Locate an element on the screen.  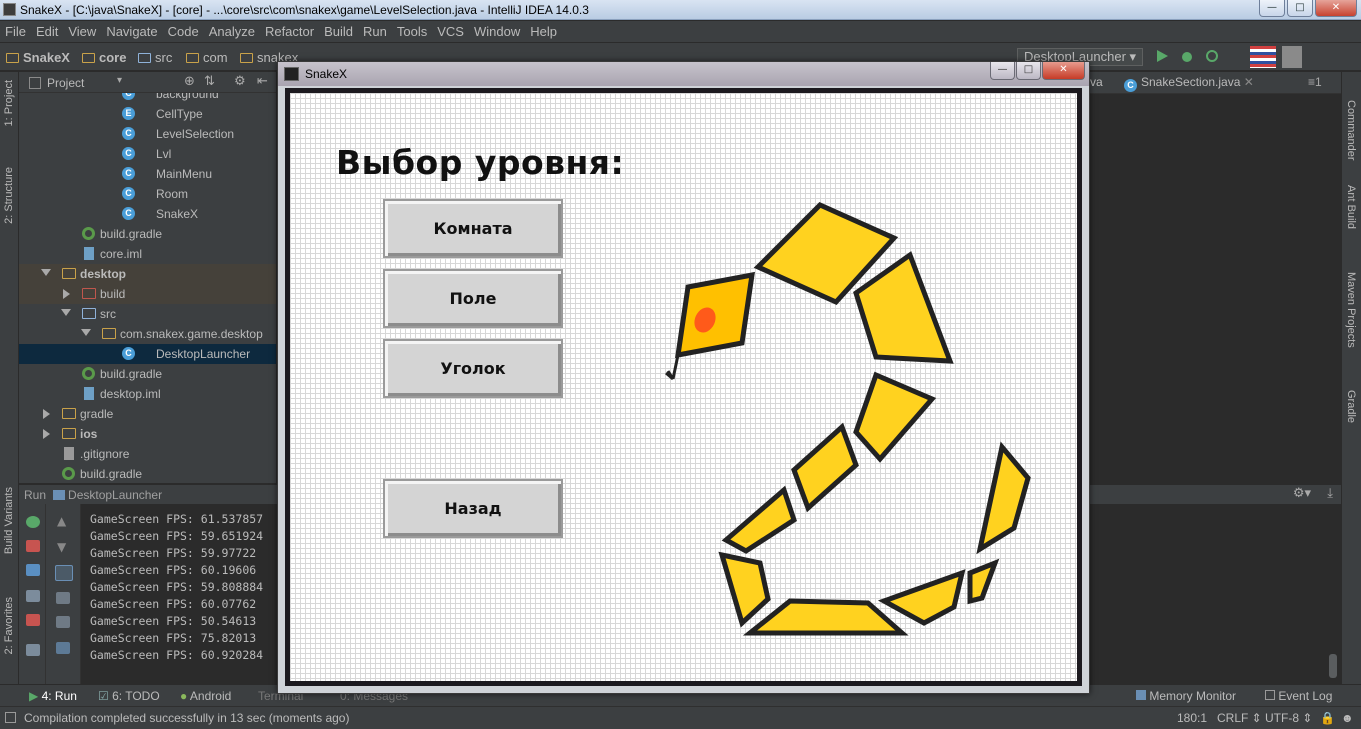
menu-tools: Tools is located at coordinates (412, 31).